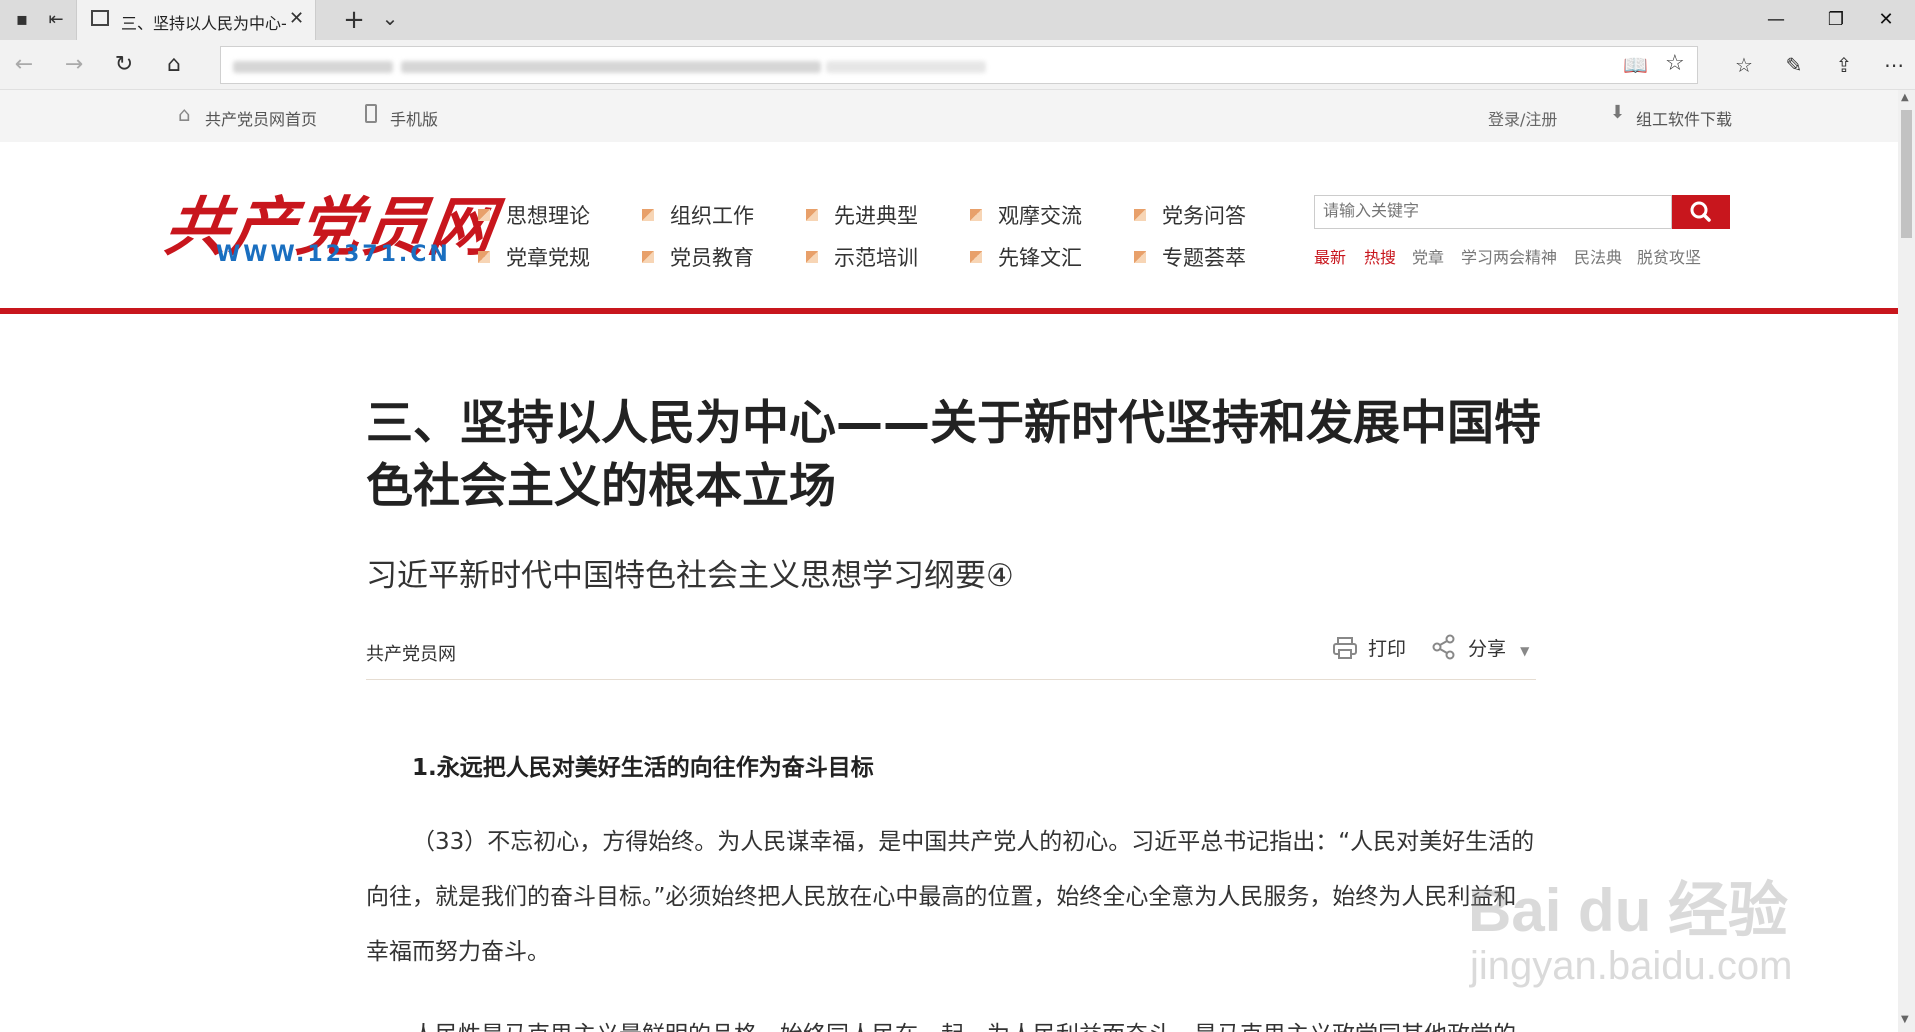 The height and width of the screenshot is (1032, 1915). Describe the element at coordinates (124, 65) in the screenshot. I see `refresh-icon: ↻` at that location.